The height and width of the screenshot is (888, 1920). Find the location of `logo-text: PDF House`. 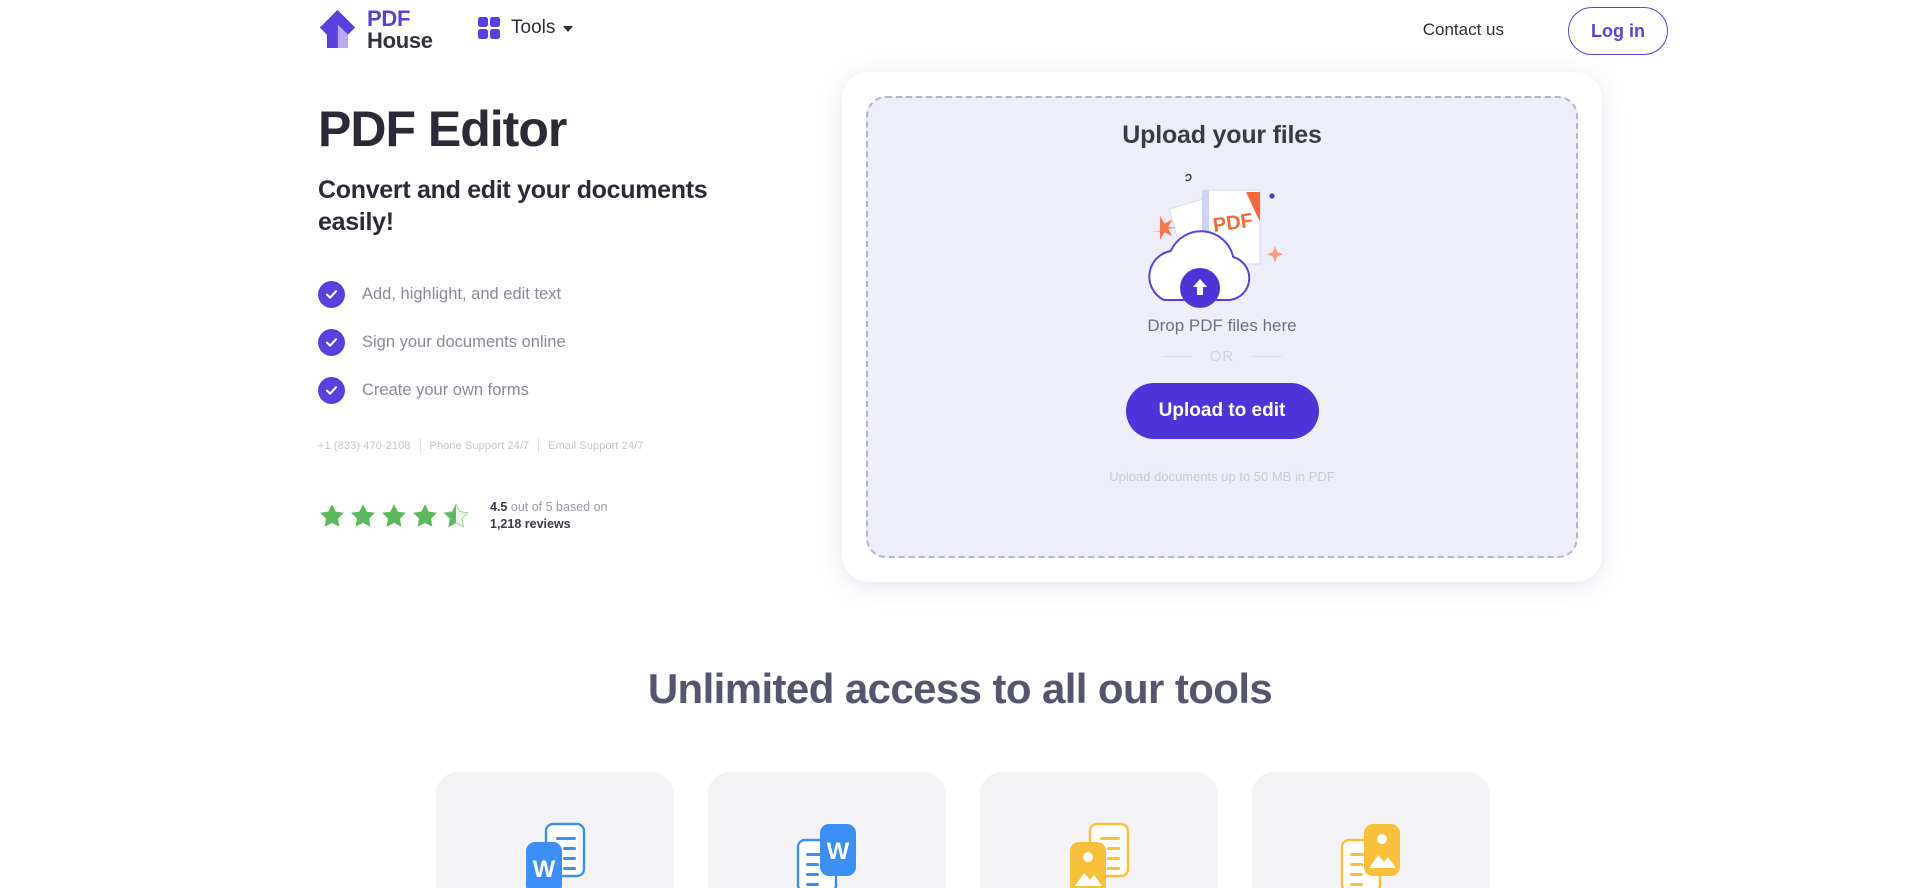

logo-text: PDF House is located at coordinates (400, 29).